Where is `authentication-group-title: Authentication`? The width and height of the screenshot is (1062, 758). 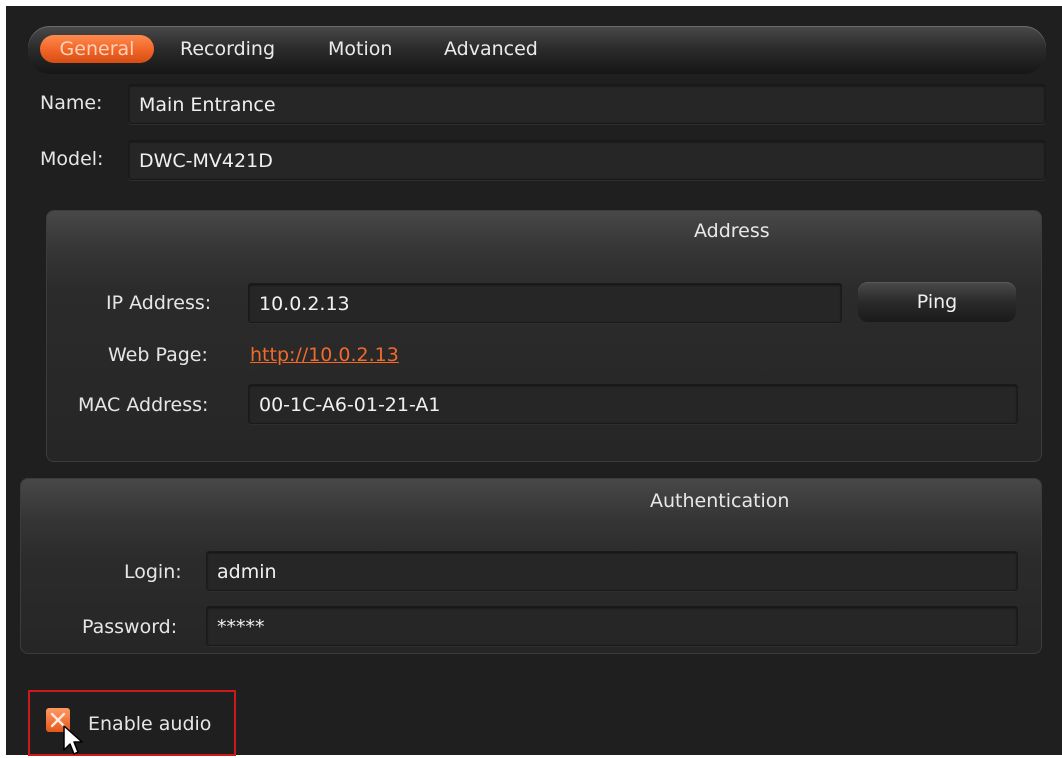
authentication-group-title: Authentication is located at coordinates (720, 501).